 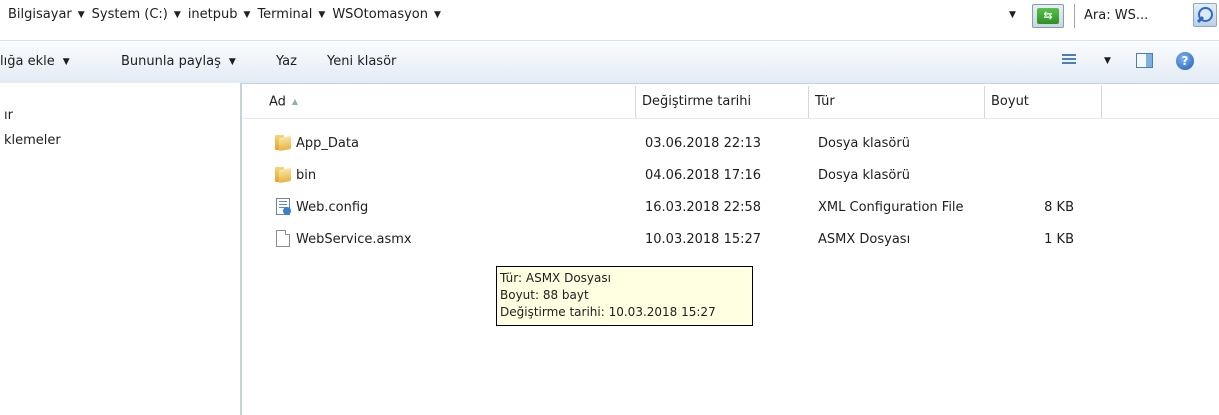 I want to click on table-row: App_Data 03.06.2018 22:13 Dosya klasörü, so click(x=730, y=144).